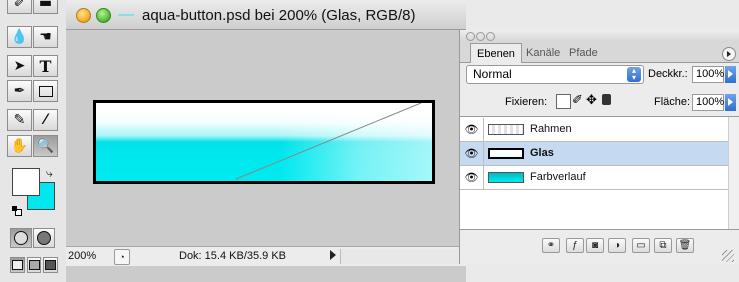 The height and width of the screenshot is (282, 739). Describe the element at coordinates (551, 129) in the screenshot. I see `layer-name: Rahmen` at that location.